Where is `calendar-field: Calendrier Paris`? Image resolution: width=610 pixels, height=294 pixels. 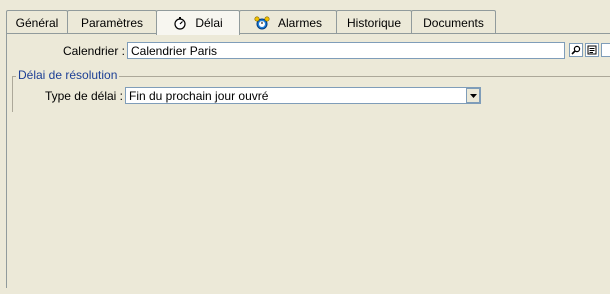 calendar-field: Calendrier Paris is located at coordinates (346, 50).